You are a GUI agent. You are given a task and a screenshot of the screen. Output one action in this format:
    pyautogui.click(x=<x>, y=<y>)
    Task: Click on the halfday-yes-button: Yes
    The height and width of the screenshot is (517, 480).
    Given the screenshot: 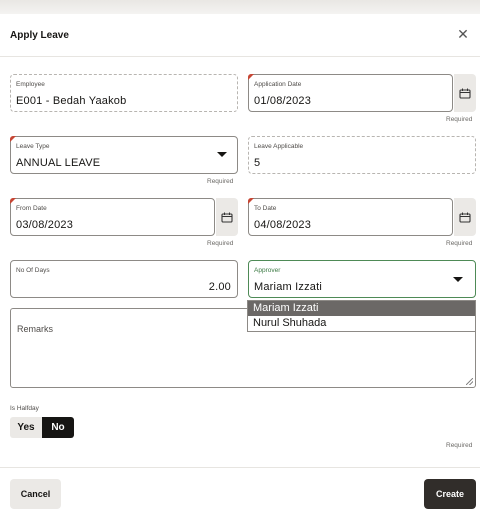 What is the action you would take?
    pyautogui.click(x=26, y=427)
    